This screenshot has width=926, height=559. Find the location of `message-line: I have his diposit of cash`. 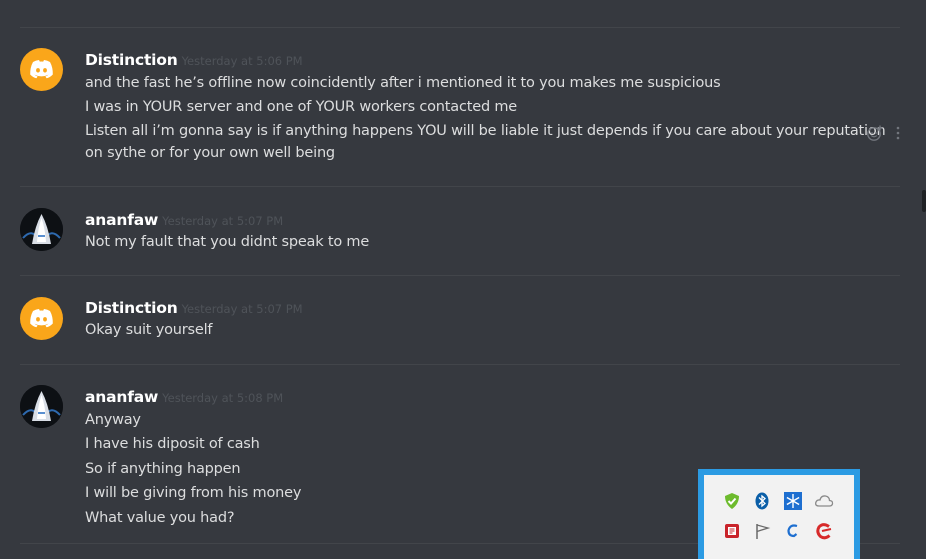

message-line: I have his diposit of cash is located at coordinates (172, 444).